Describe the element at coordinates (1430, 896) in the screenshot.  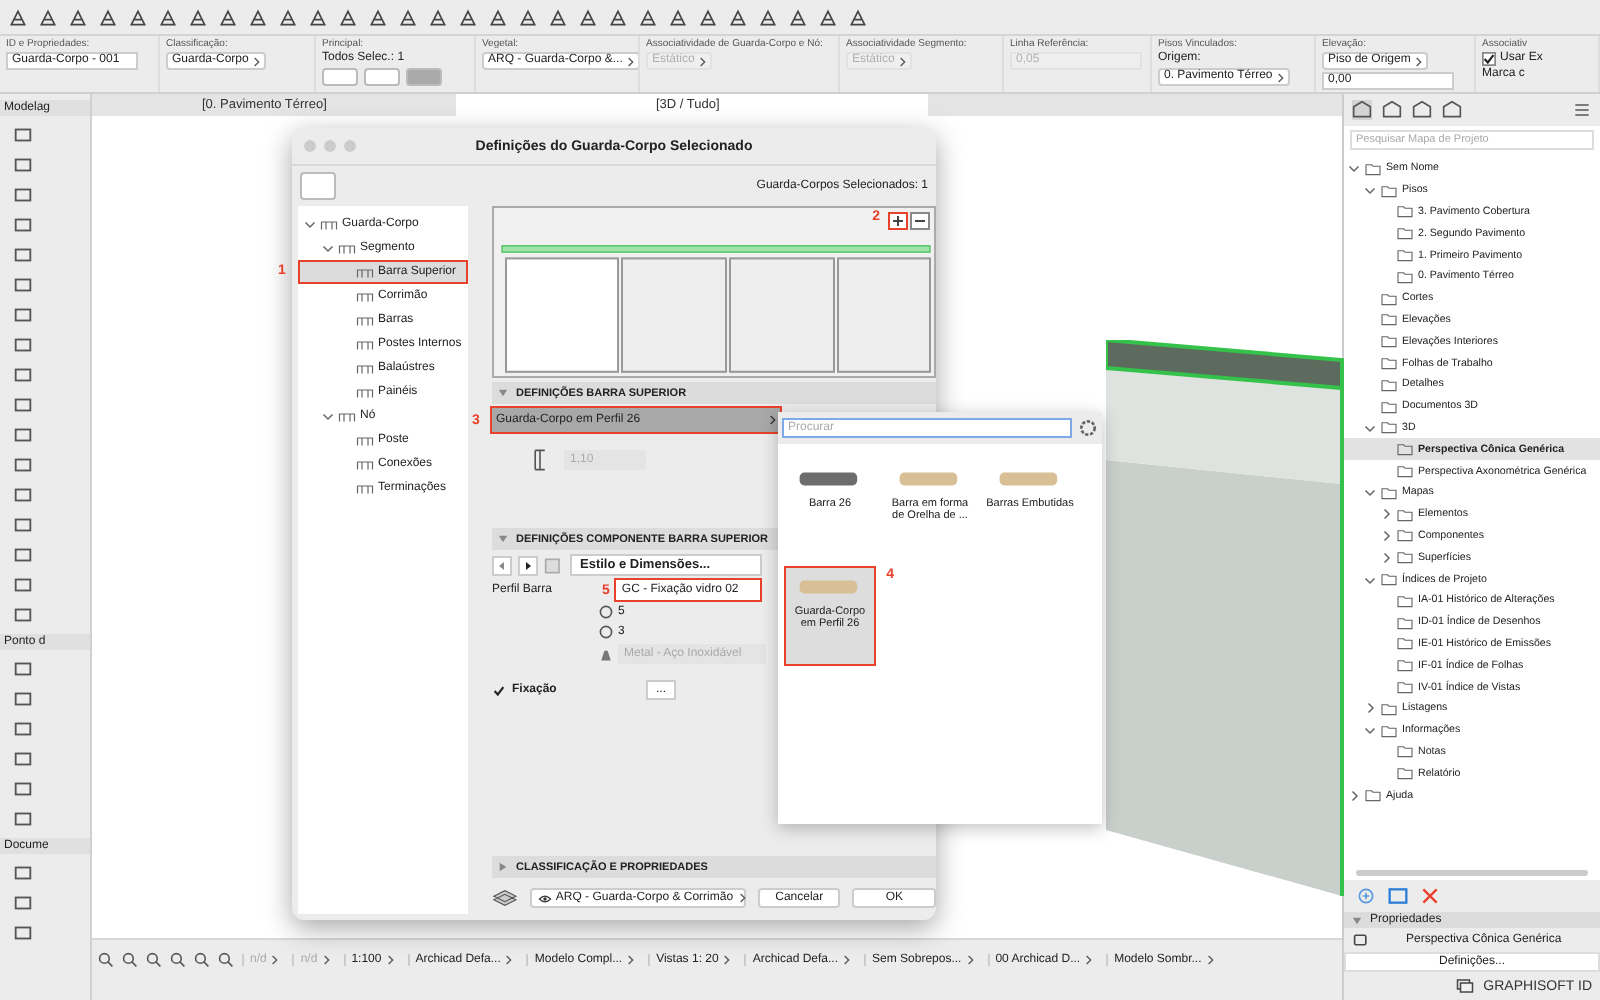
I see `close-icon` at that location.